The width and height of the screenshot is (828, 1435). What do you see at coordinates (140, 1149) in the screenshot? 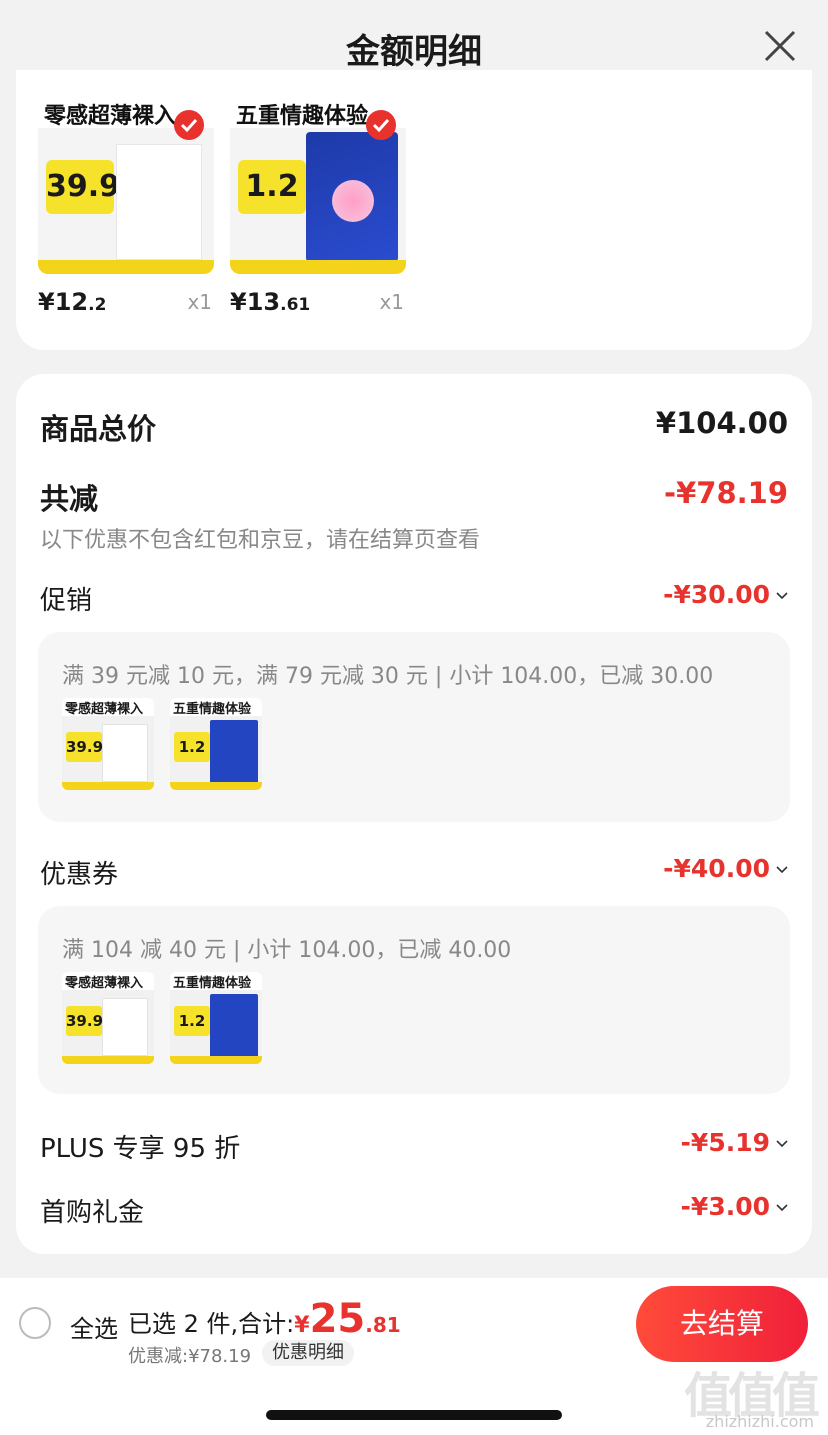
I see `plus-label: PLUS 专享 95 折` at bounding box center [140, 1149].